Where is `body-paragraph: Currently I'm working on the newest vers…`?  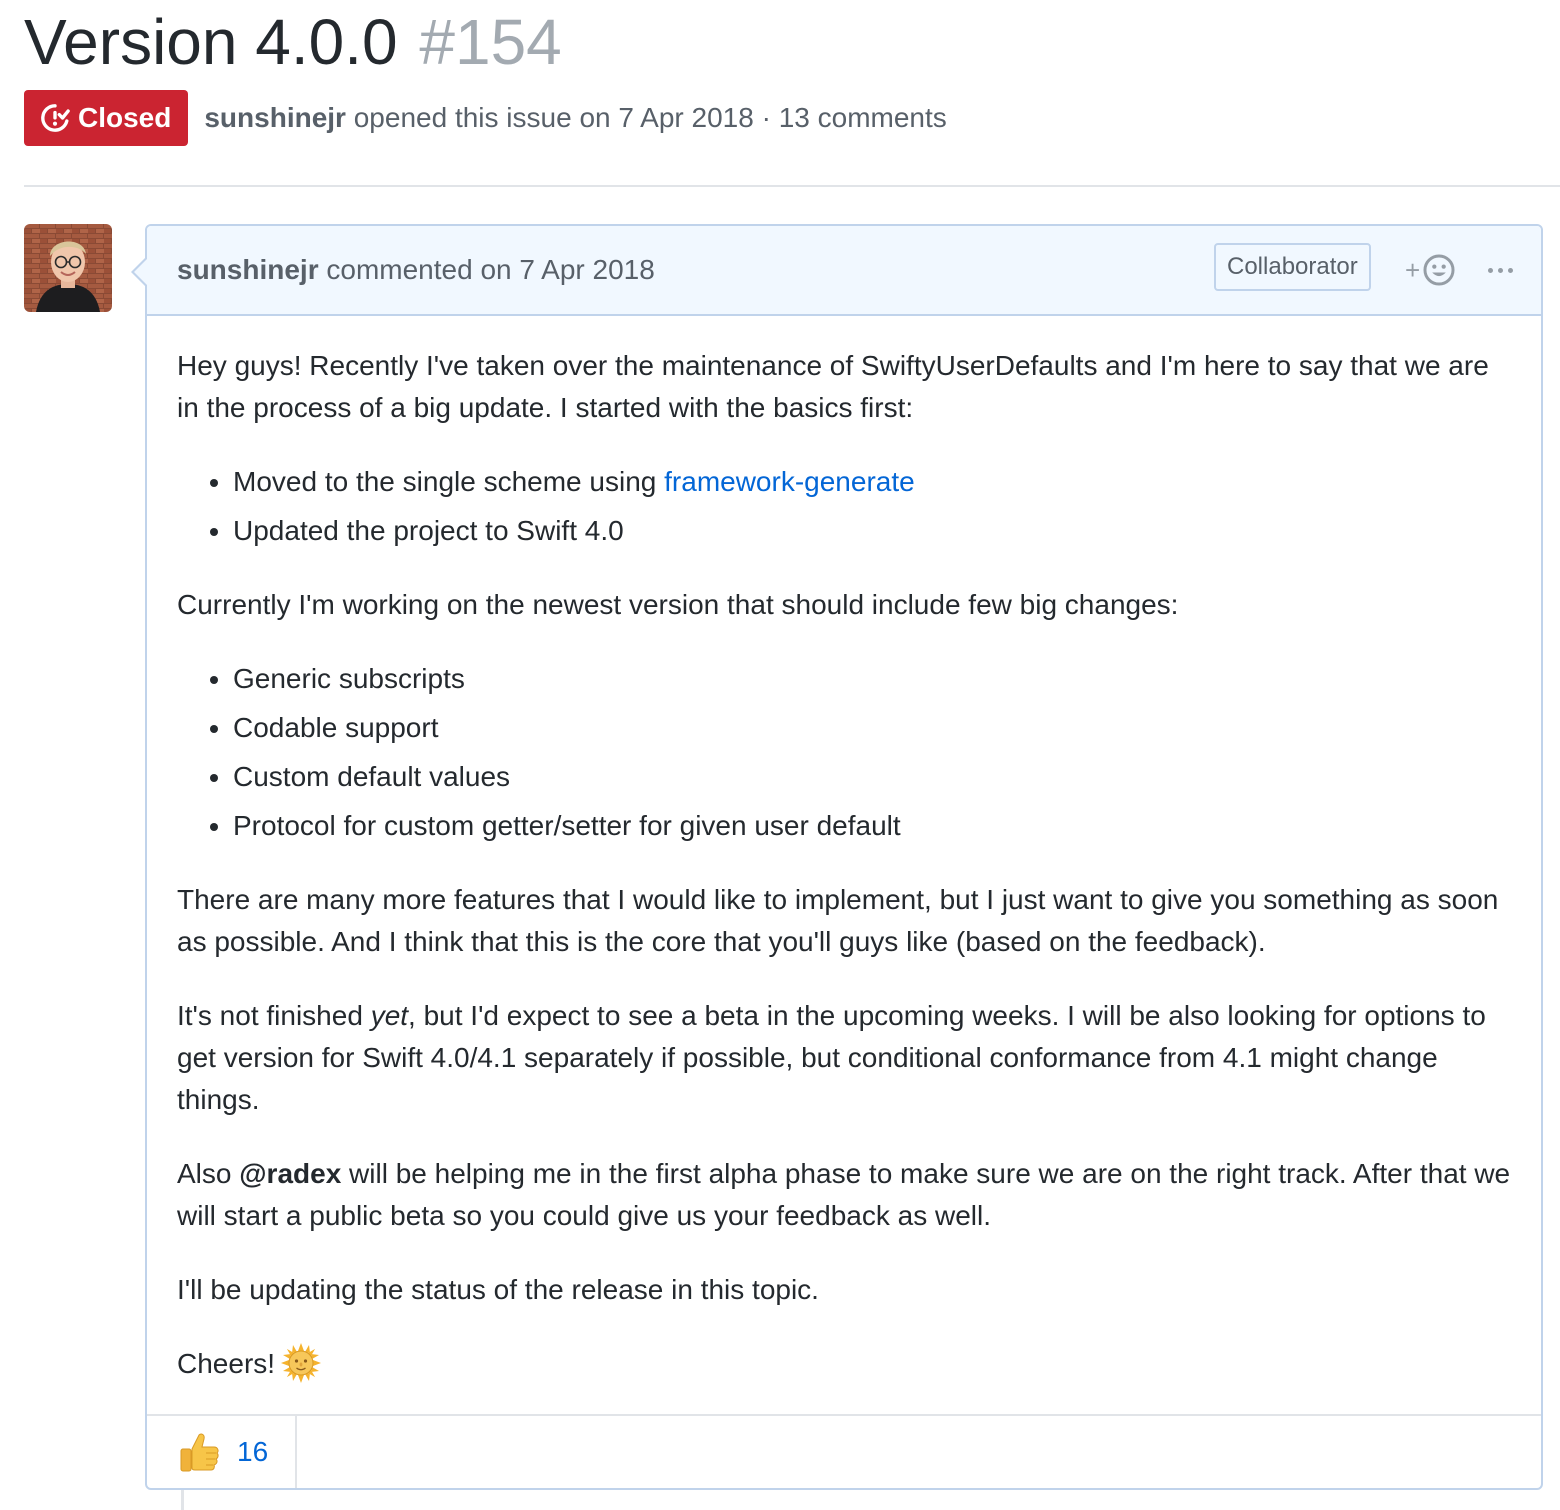
body-paragraph: Currently I'm working on the newest vers… is located at coordinates (678, 604).